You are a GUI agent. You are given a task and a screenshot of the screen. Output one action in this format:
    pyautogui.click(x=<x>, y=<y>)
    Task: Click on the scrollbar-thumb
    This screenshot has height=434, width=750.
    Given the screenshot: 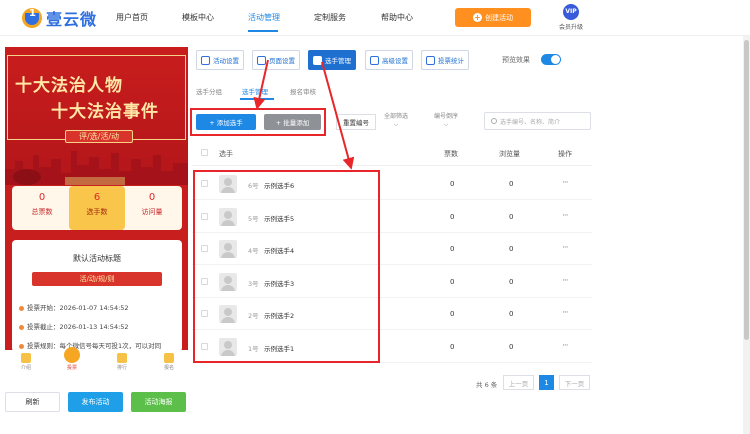 What is the action you would take?
    pyautogui.click(x=746, y=190)
    